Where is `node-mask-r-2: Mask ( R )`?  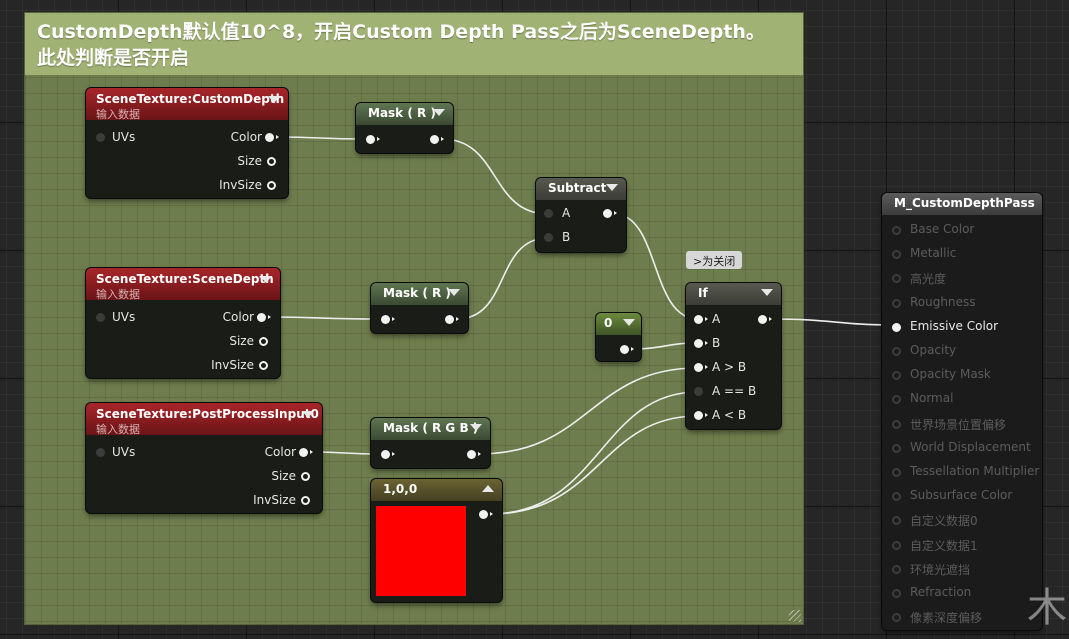 node-mask-r-2: Mask ( R ) is located at coordinates (419, 308).